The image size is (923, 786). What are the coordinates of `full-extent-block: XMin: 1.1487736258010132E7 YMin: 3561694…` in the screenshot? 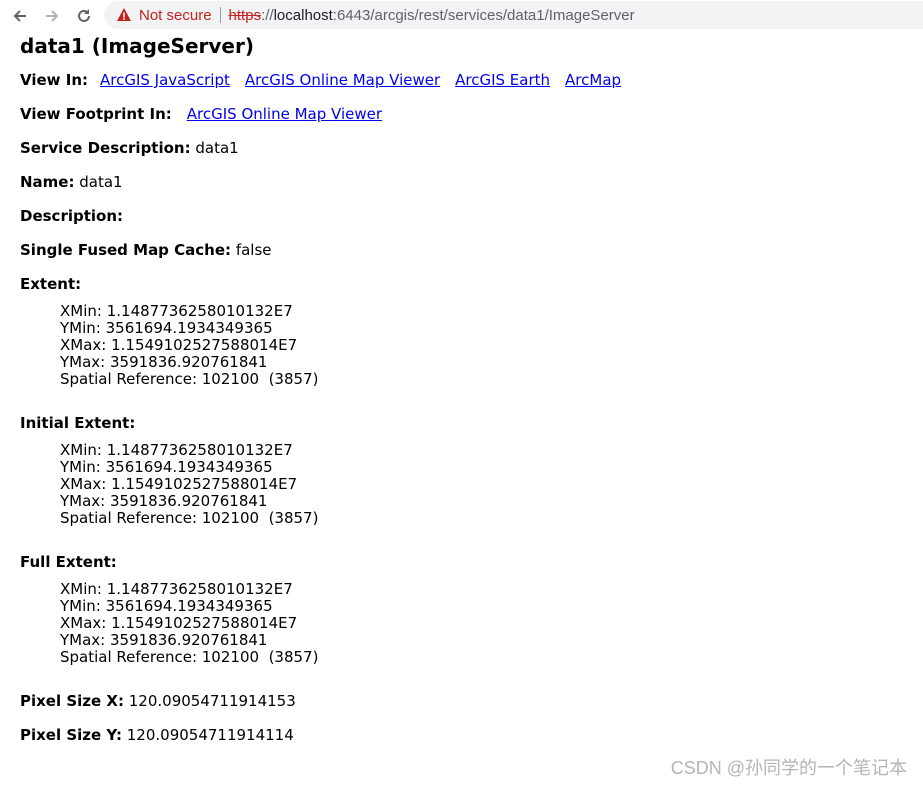 It's located at (480, 623).